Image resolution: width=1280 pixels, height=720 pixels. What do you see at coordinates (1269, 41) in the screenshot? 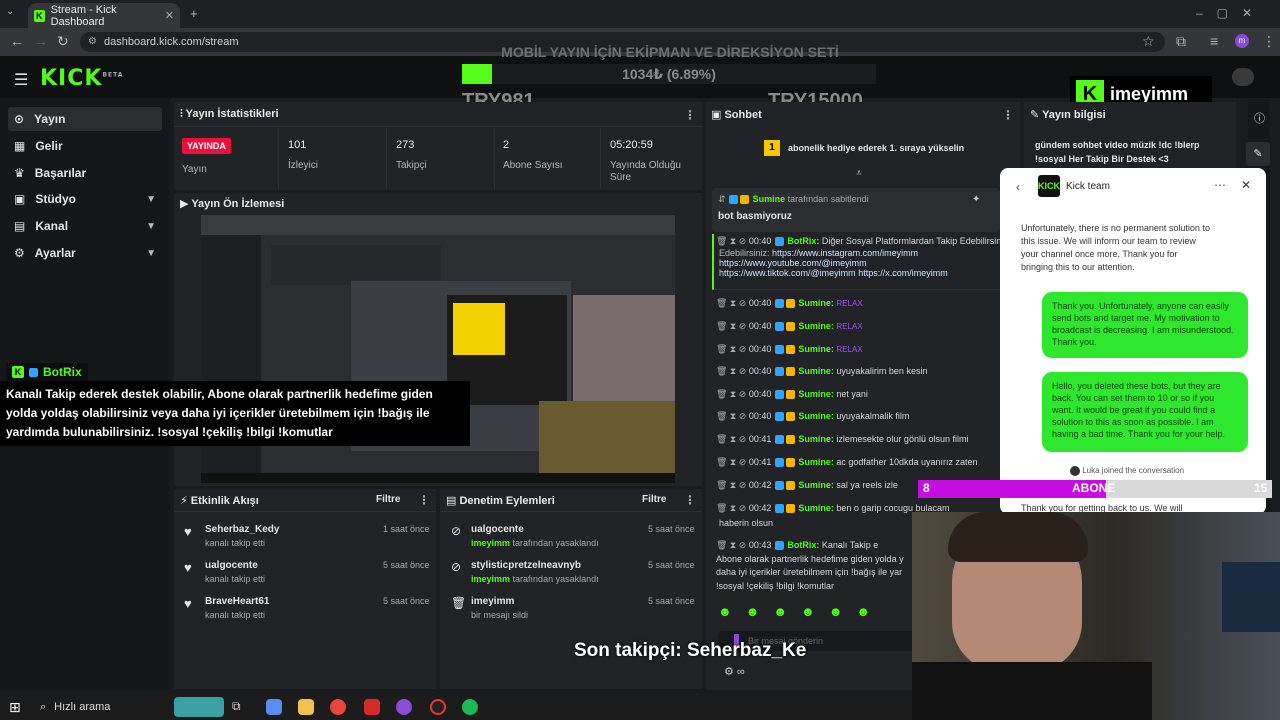
I see `browser-menu-icon: ⋮` at bounding box center [1269, 41].